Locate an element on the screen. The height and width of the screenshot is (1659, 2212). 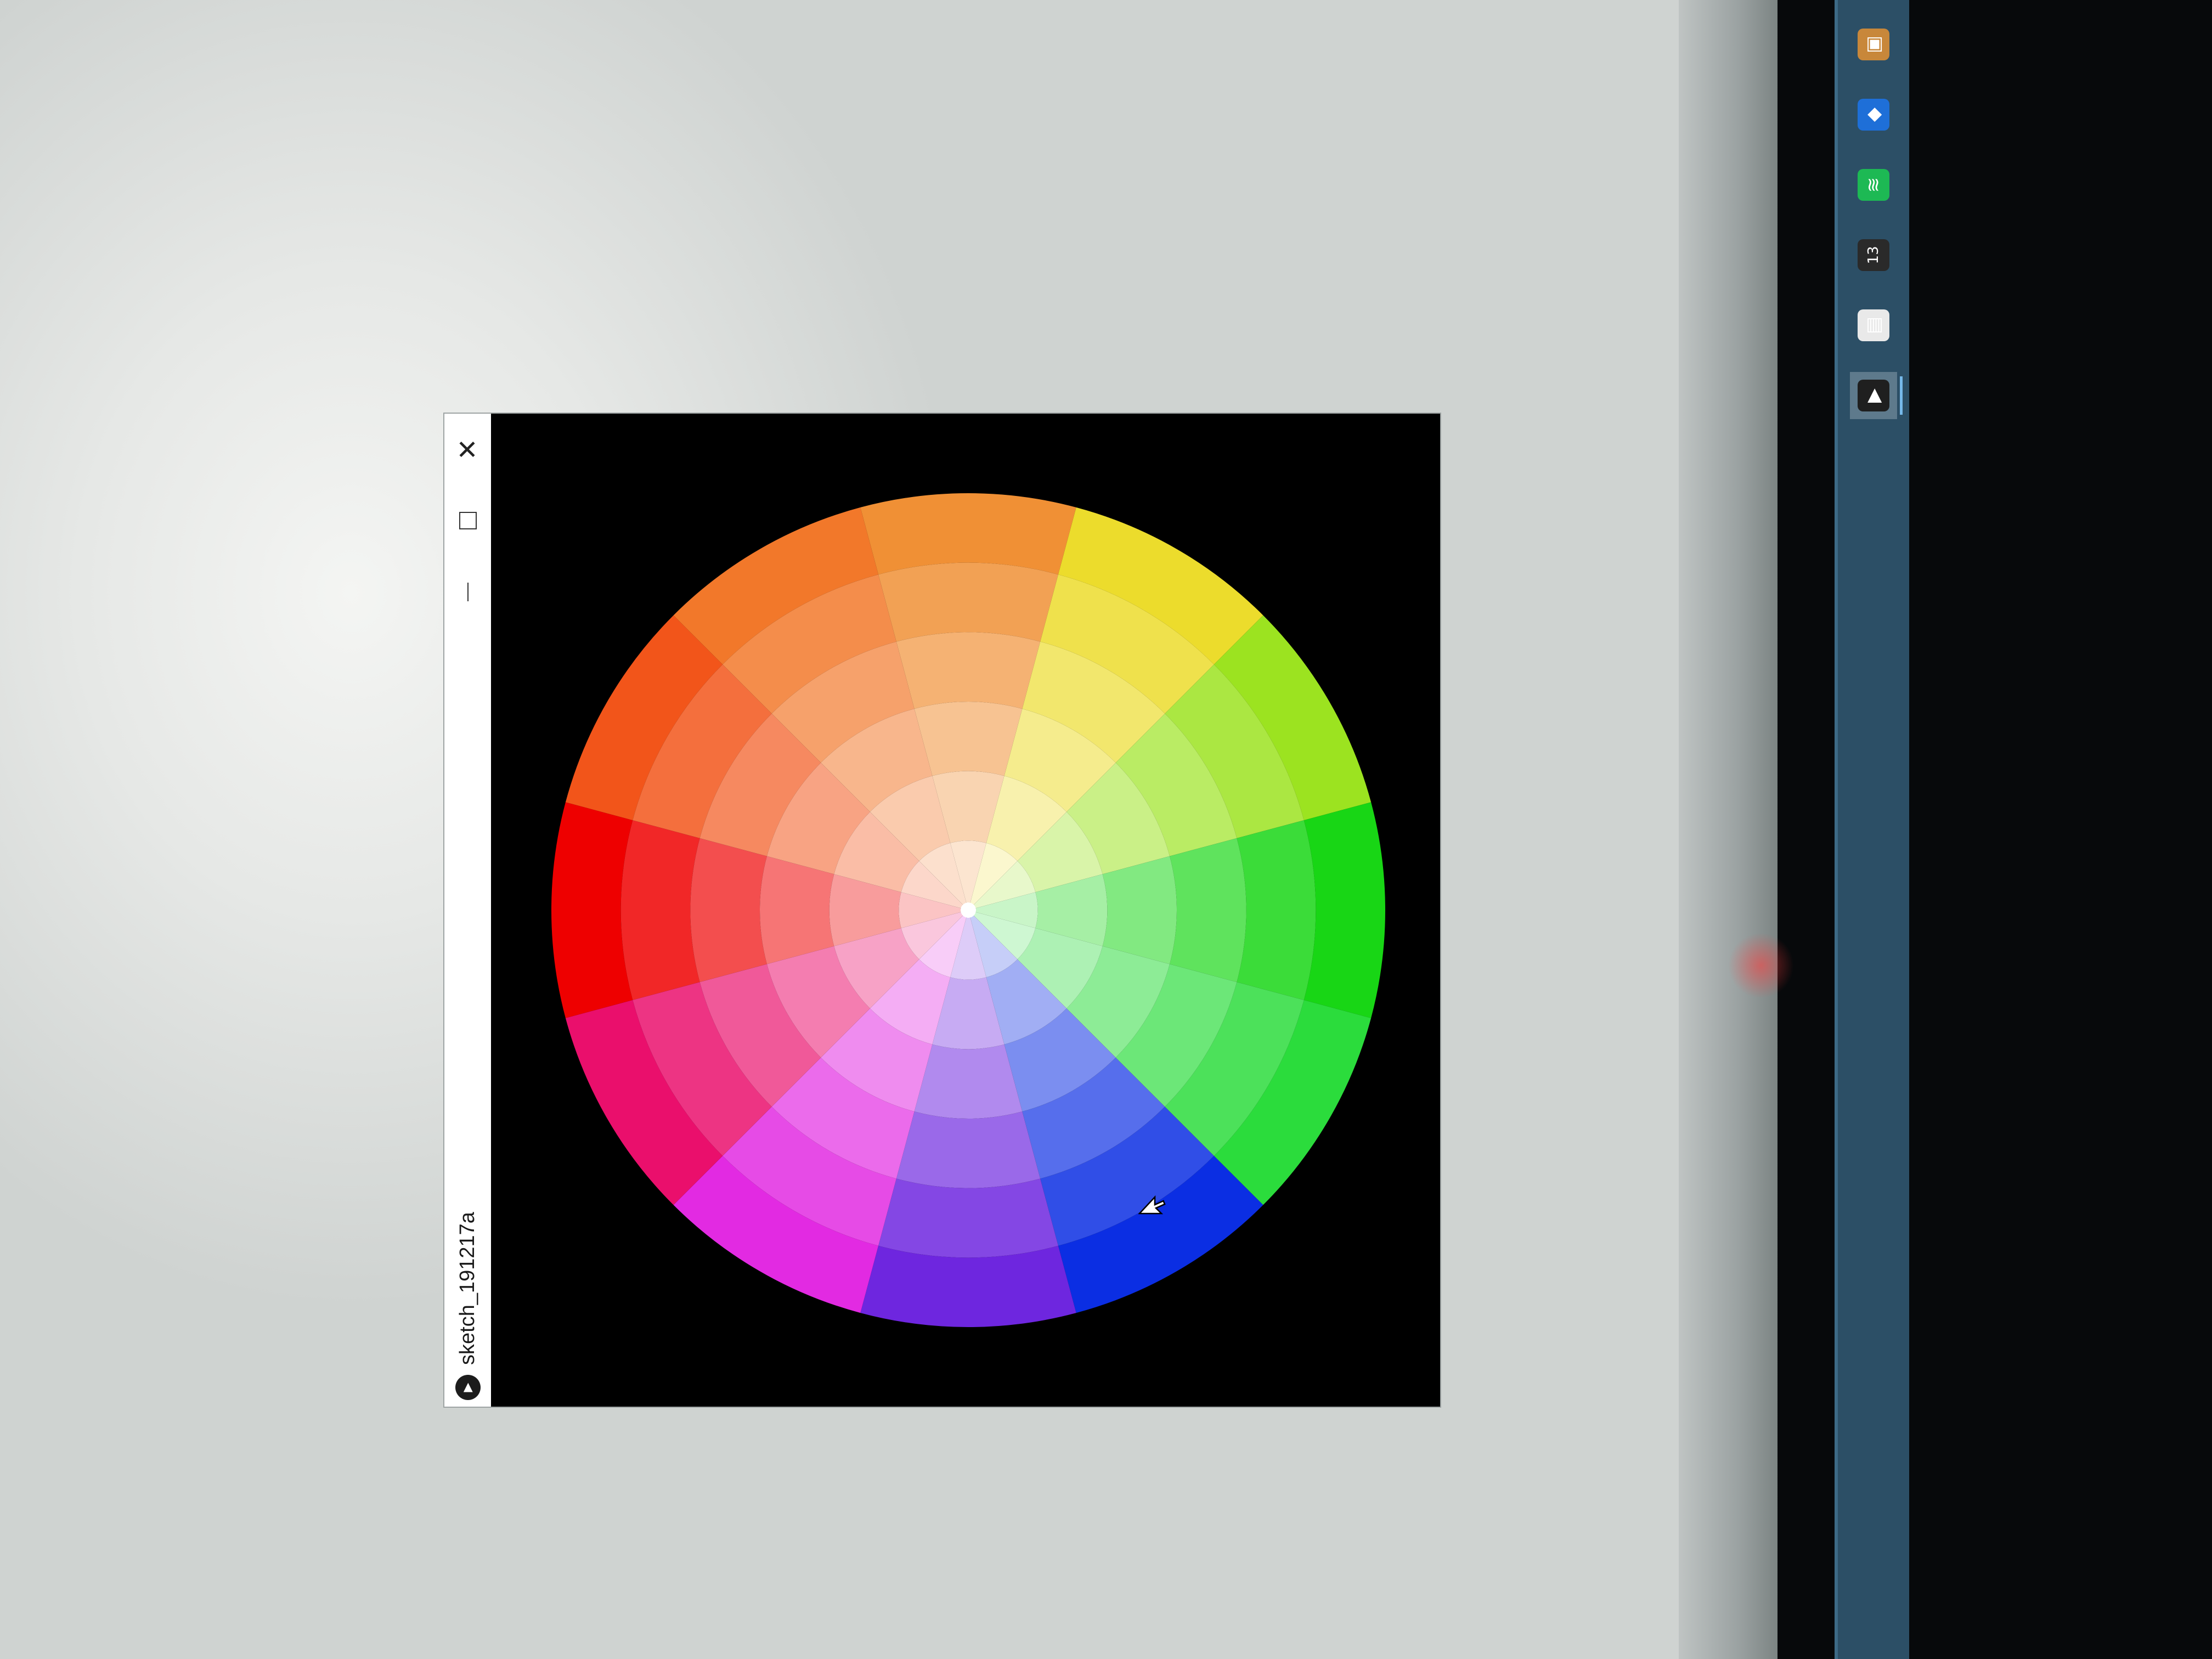
chest-app-taskbar-icon: ▣ is located at coordinates (1874, 44).